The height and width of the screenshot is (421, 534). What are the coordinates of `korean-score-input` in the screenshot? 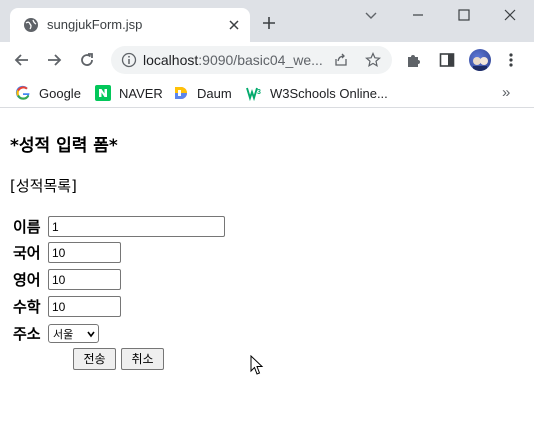 It's located at (84, 252).